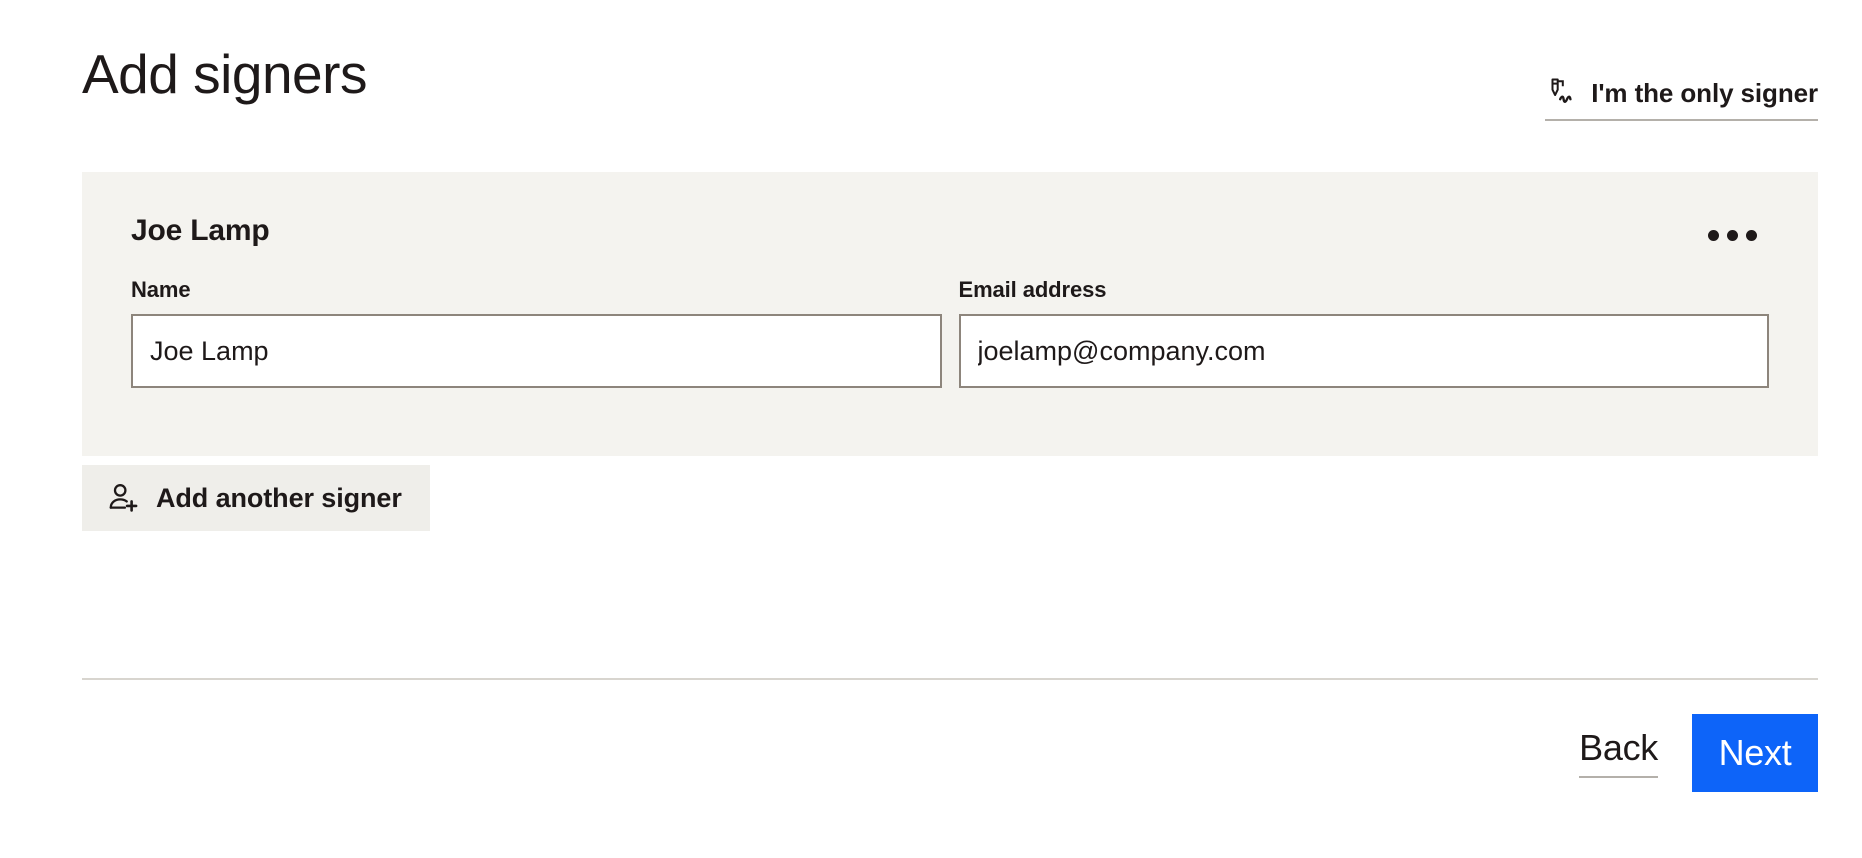  Describe the element at coordinates (1755, 753) in the screenshot. I see `next-button: Next` at that location.